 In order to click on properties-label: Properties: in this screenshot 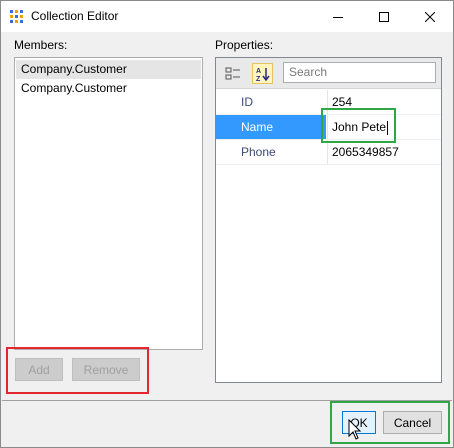, I will do `click(244, 45)`.